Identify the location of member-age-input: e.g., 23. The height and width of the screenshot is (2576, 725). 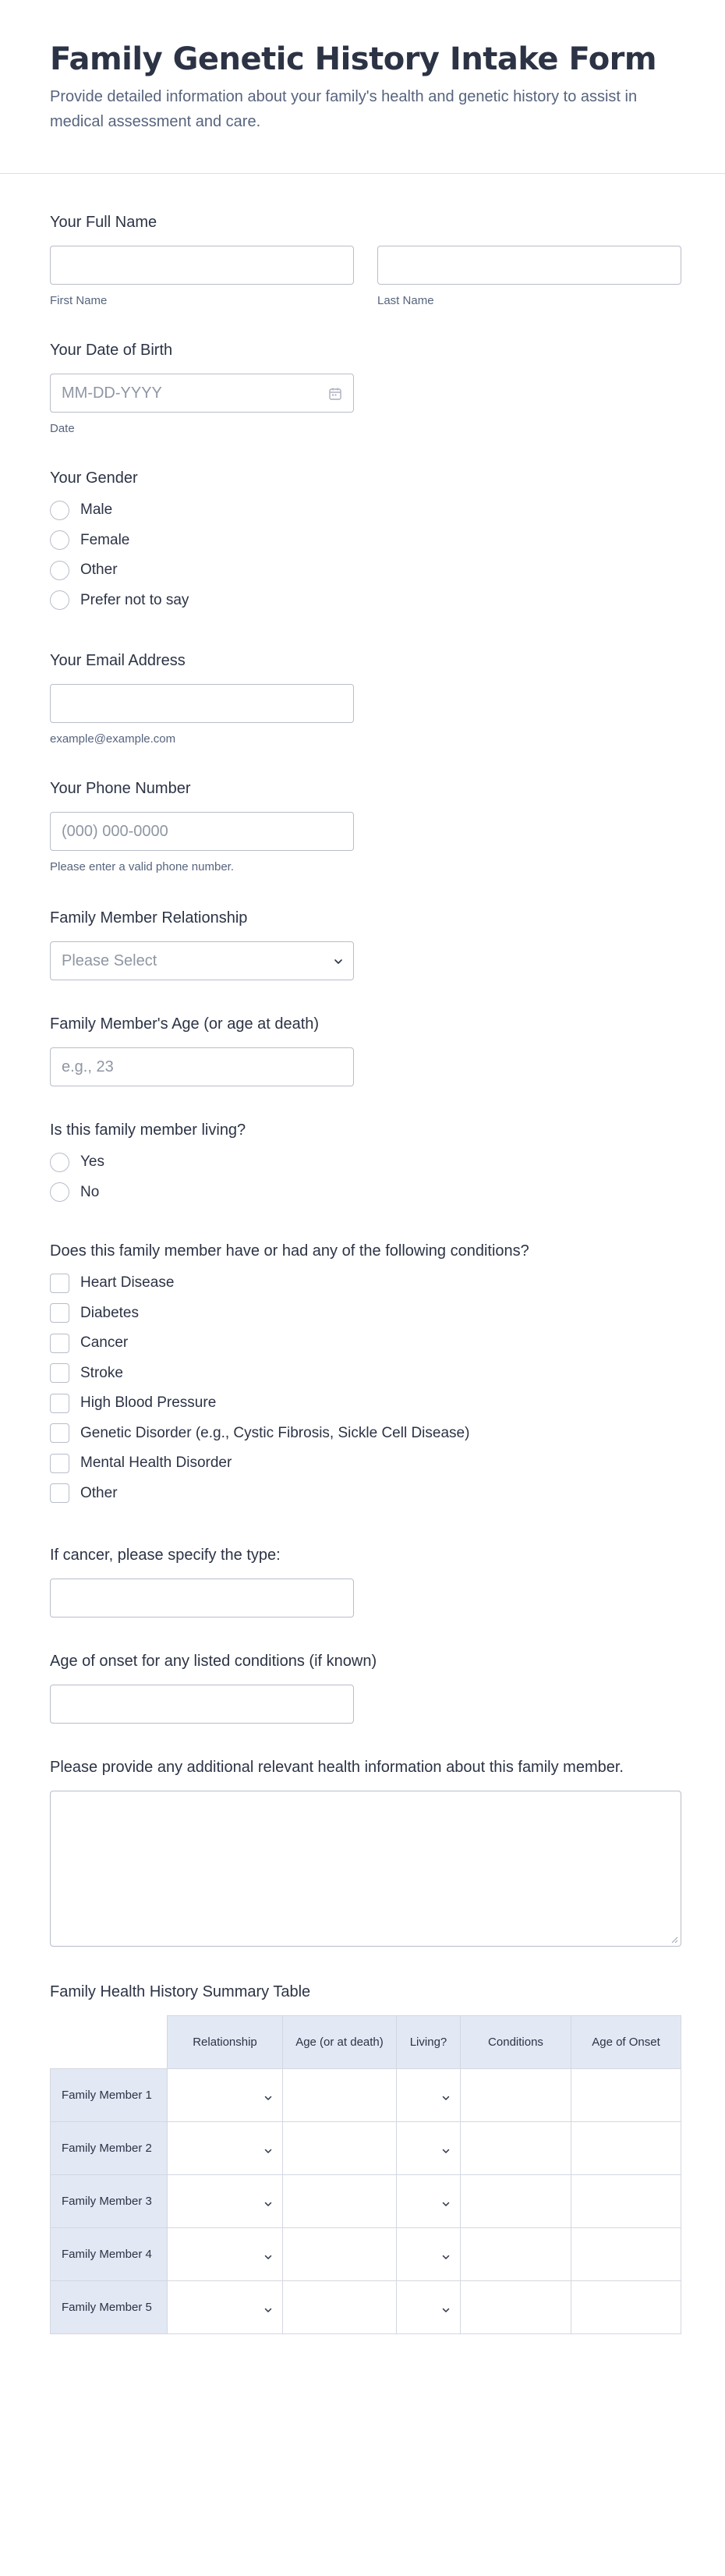
(202, 1066).